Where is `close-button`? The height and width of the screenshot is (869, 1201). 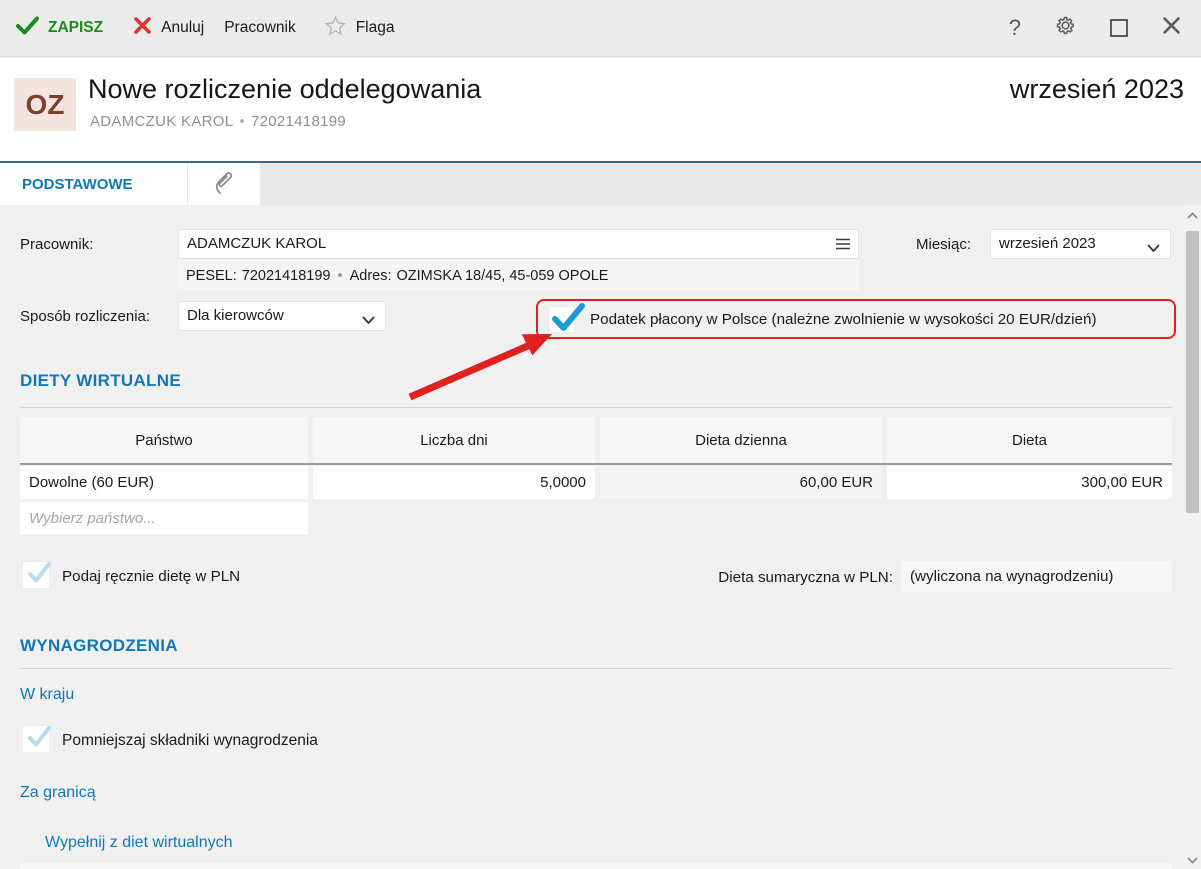 close-button is located at coordinates (1171, 28).